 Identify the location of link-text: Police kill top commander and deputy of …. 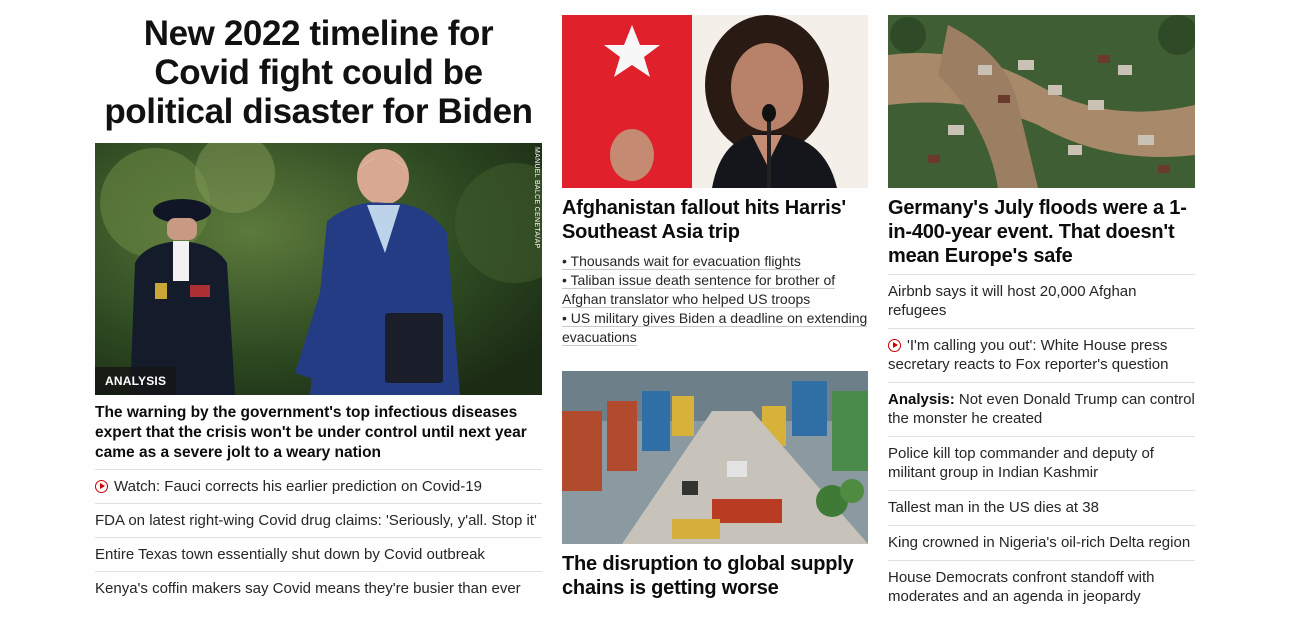
(1021, 463).